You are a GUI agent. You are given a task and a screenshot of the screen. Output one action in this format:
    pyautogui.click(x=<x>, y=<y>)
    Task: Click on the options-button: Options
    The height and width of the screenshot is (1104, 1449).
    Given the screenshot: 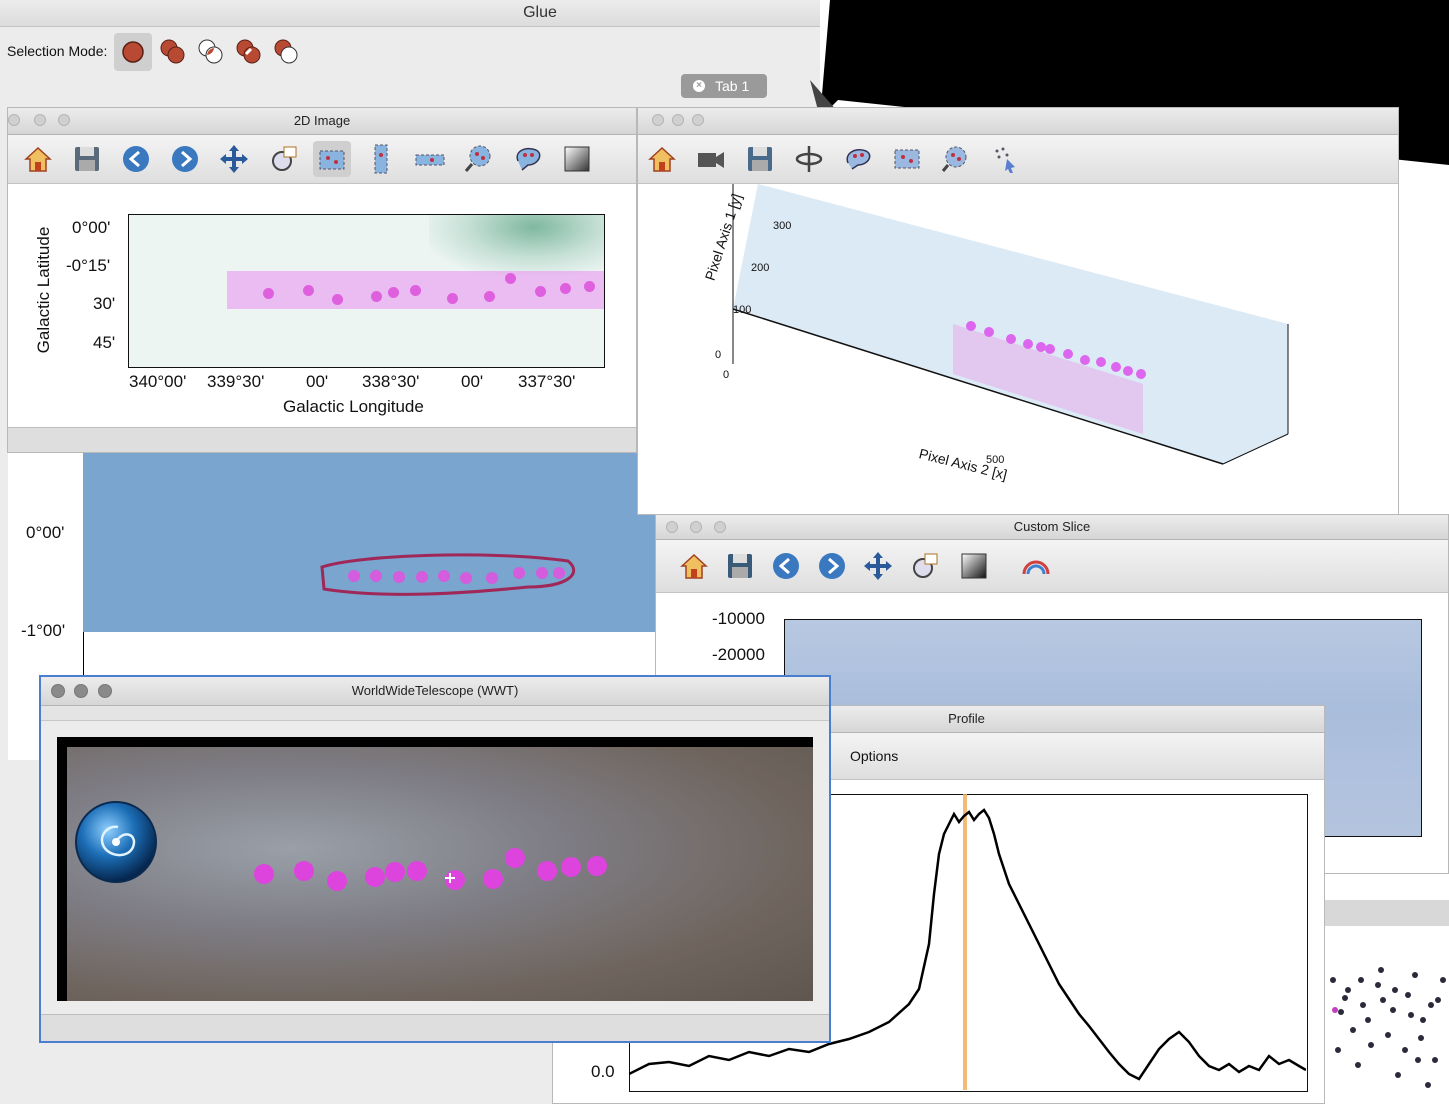 What is the action you would take?
    pyautogui.click(x=874, y=756)
    